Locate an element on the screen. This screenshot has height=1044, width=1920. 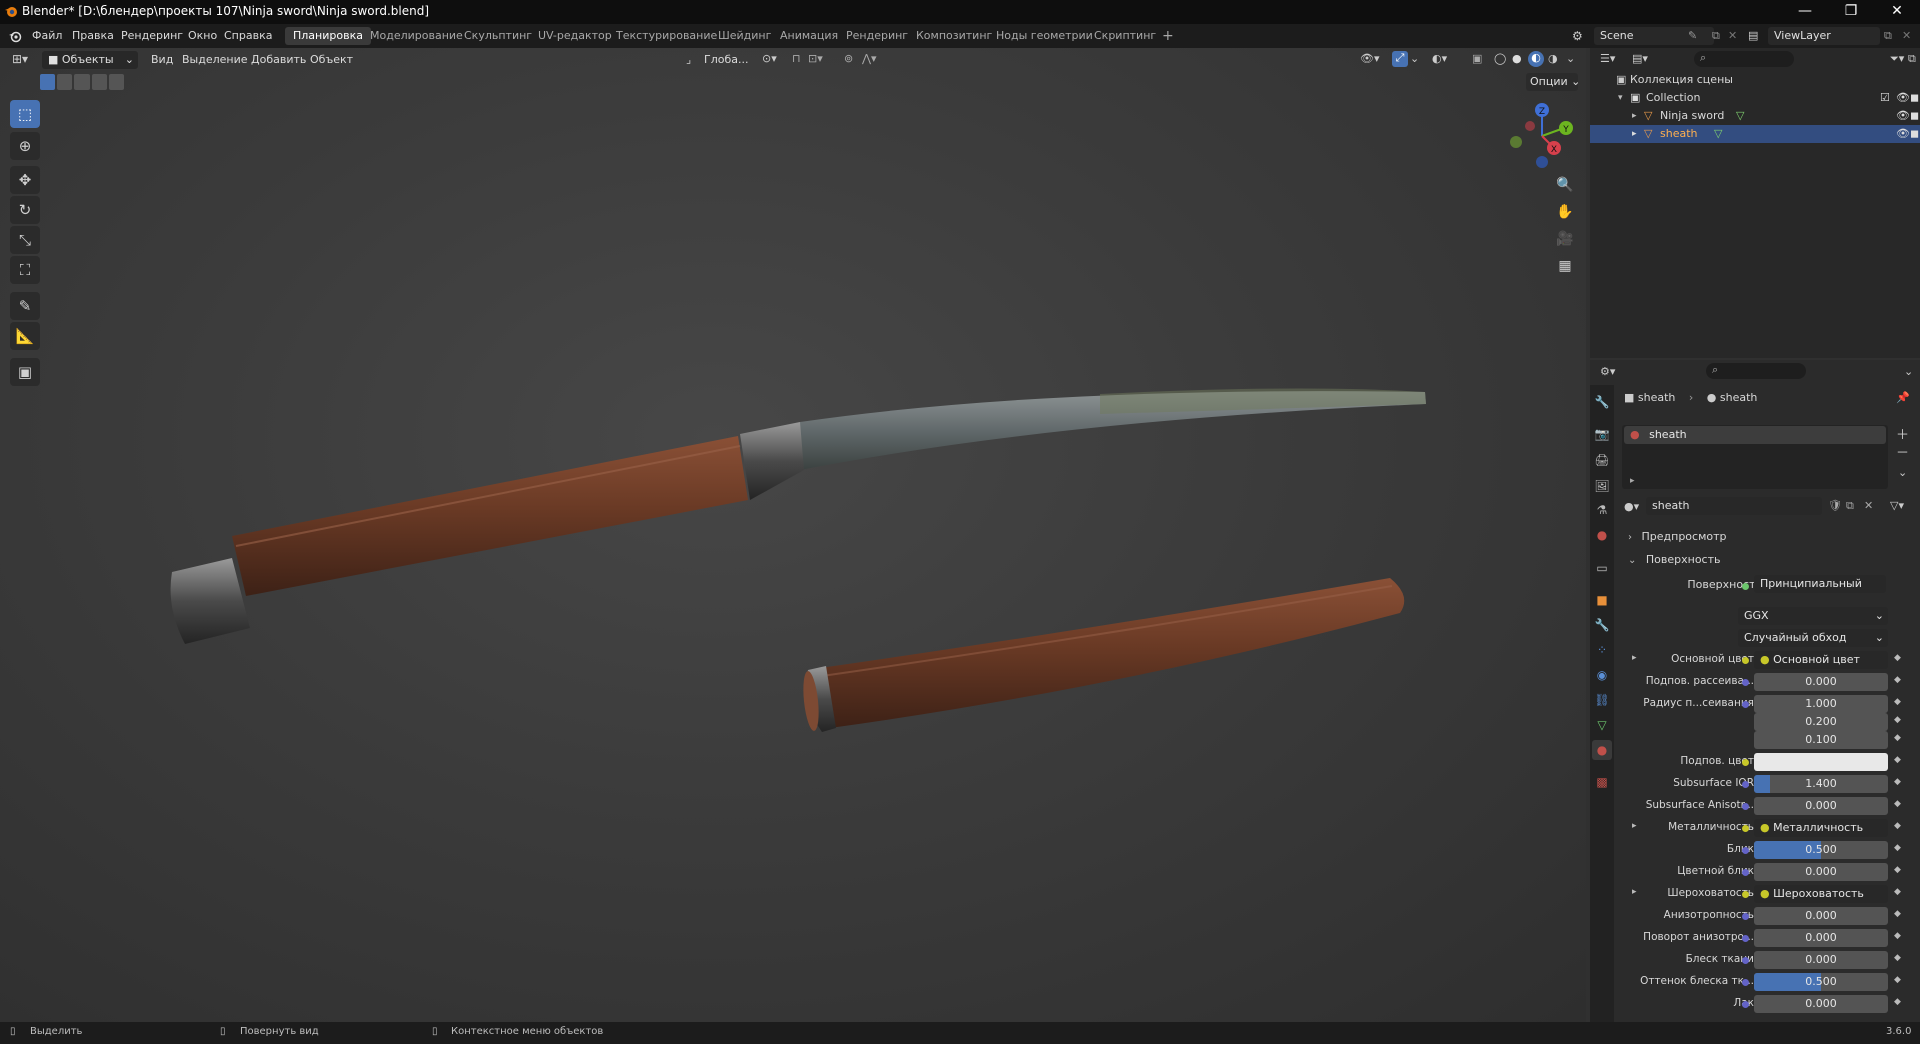
tab-uv-editing: UV-редактор is located at coordinates (575, 36).